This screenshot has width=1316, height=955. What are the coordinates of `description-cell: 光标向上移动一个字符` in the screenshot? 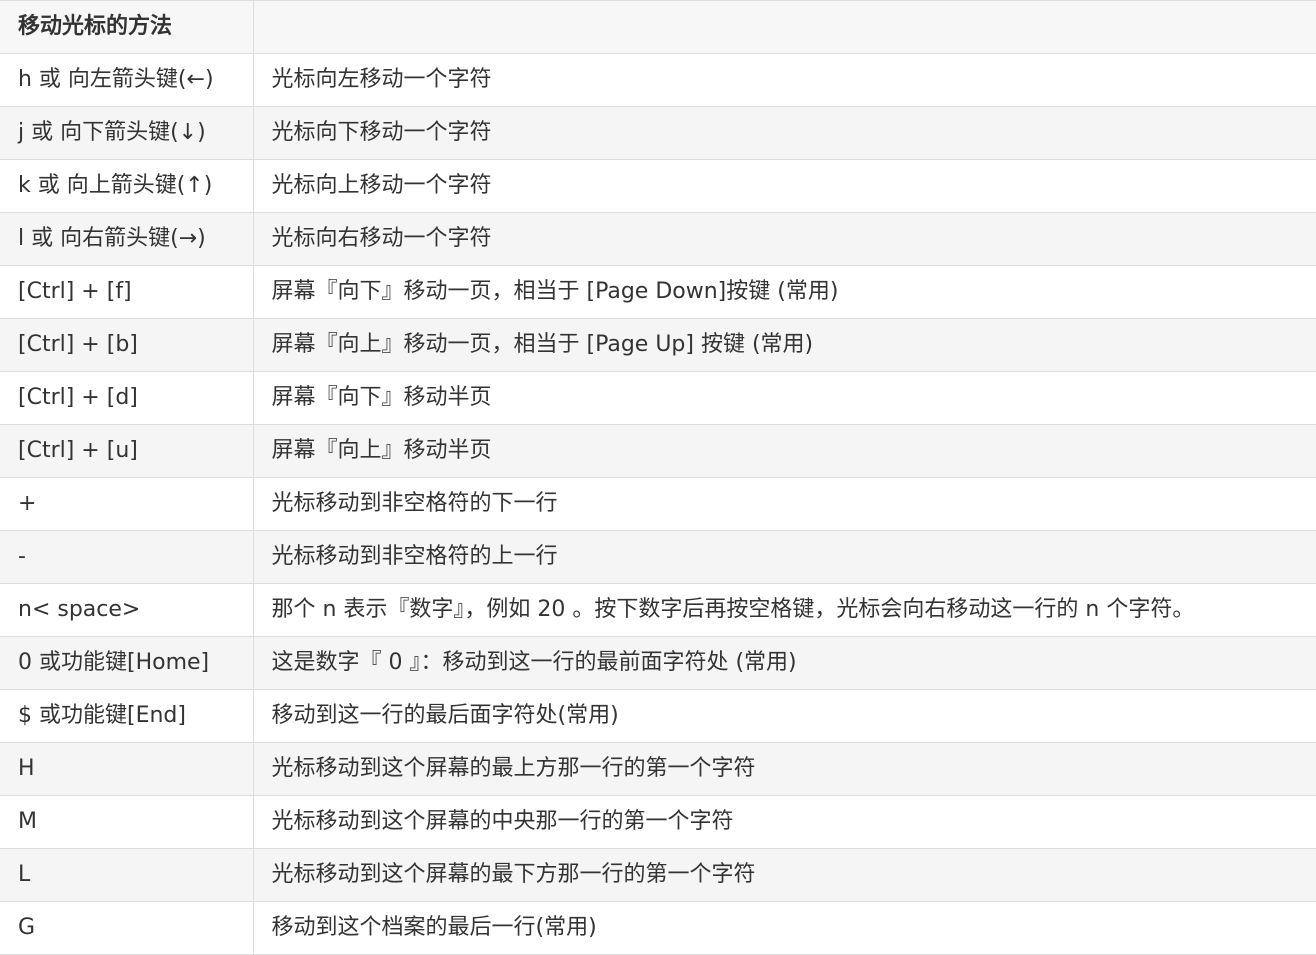 It's located at (784, 186).